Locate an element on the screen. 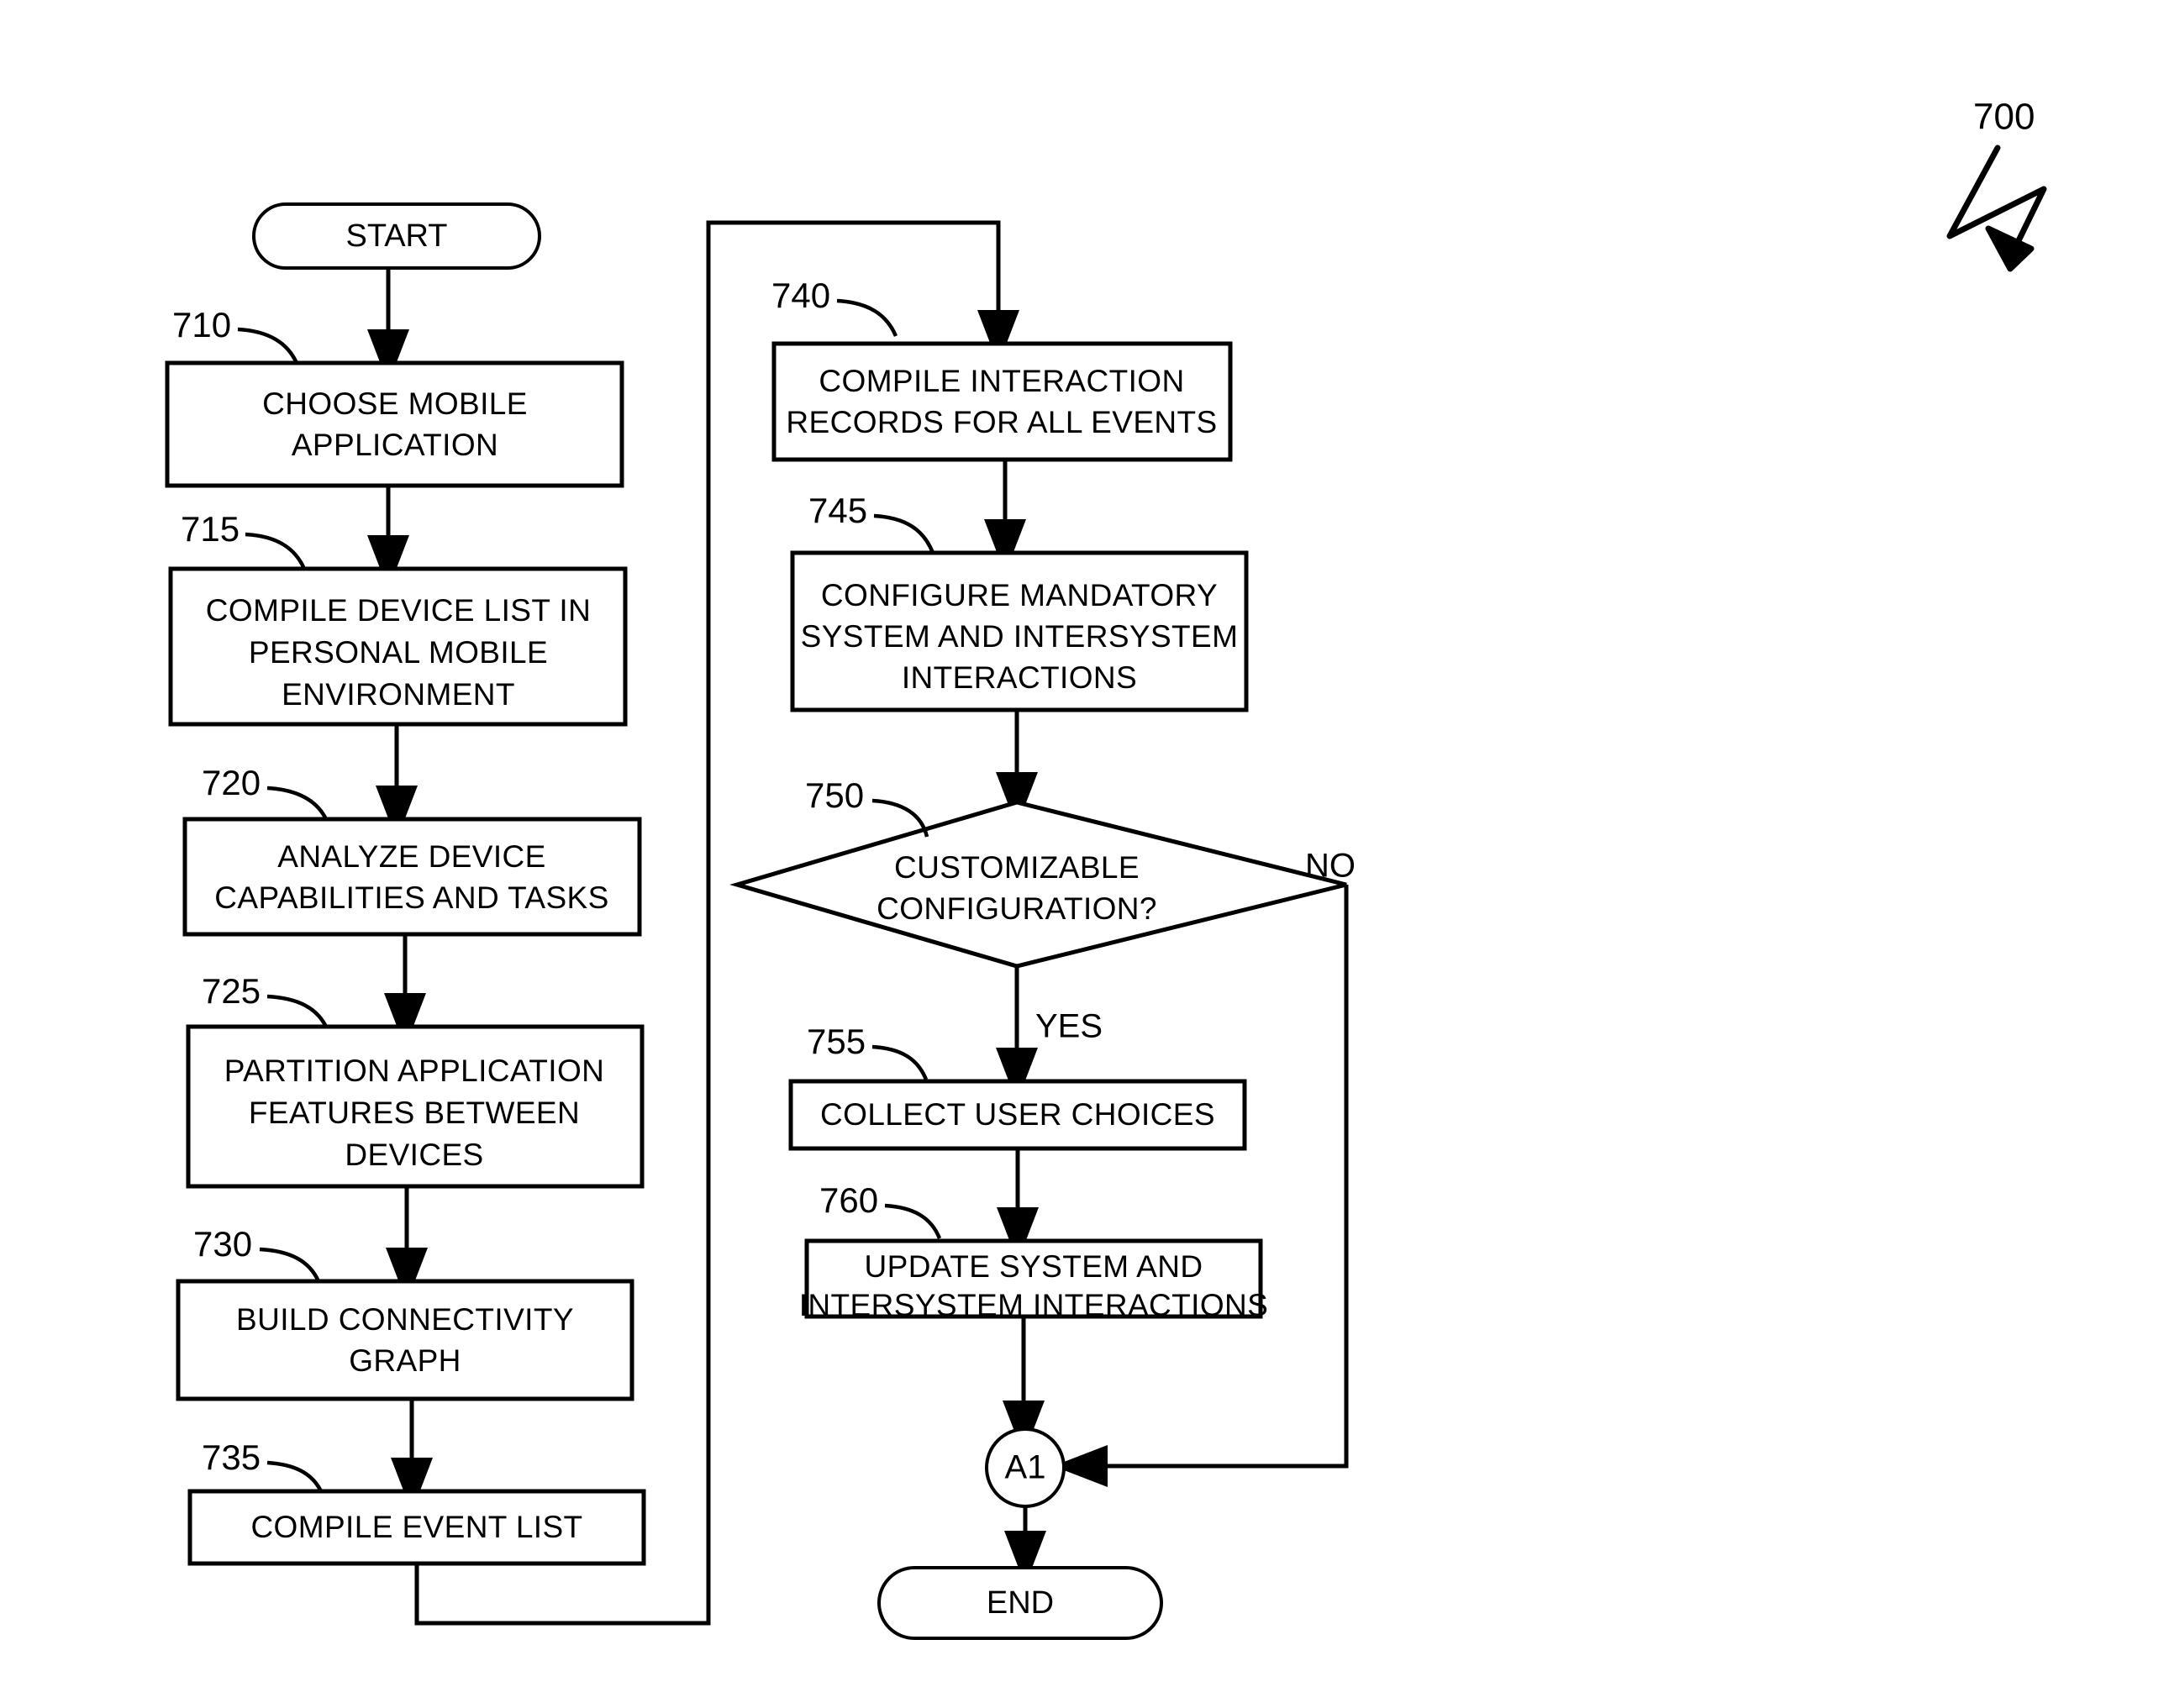 This screenshot has height=1708, width=2169. process-box-760-line-1: UPDATE SYSTEM AND is located at coordinates (1034, 1266).